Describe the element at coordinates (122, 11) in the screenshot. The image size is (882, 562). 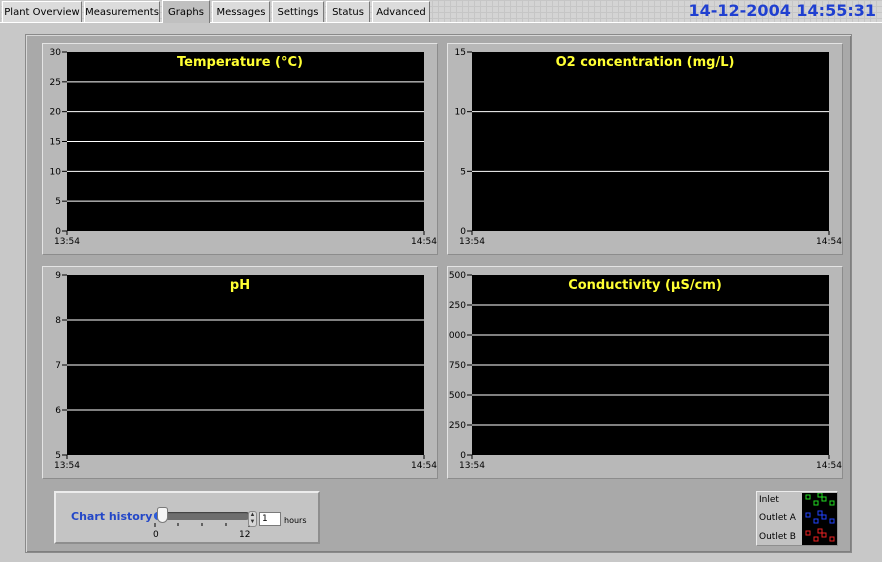
I see `tab-measurements: Measurements` at that location.